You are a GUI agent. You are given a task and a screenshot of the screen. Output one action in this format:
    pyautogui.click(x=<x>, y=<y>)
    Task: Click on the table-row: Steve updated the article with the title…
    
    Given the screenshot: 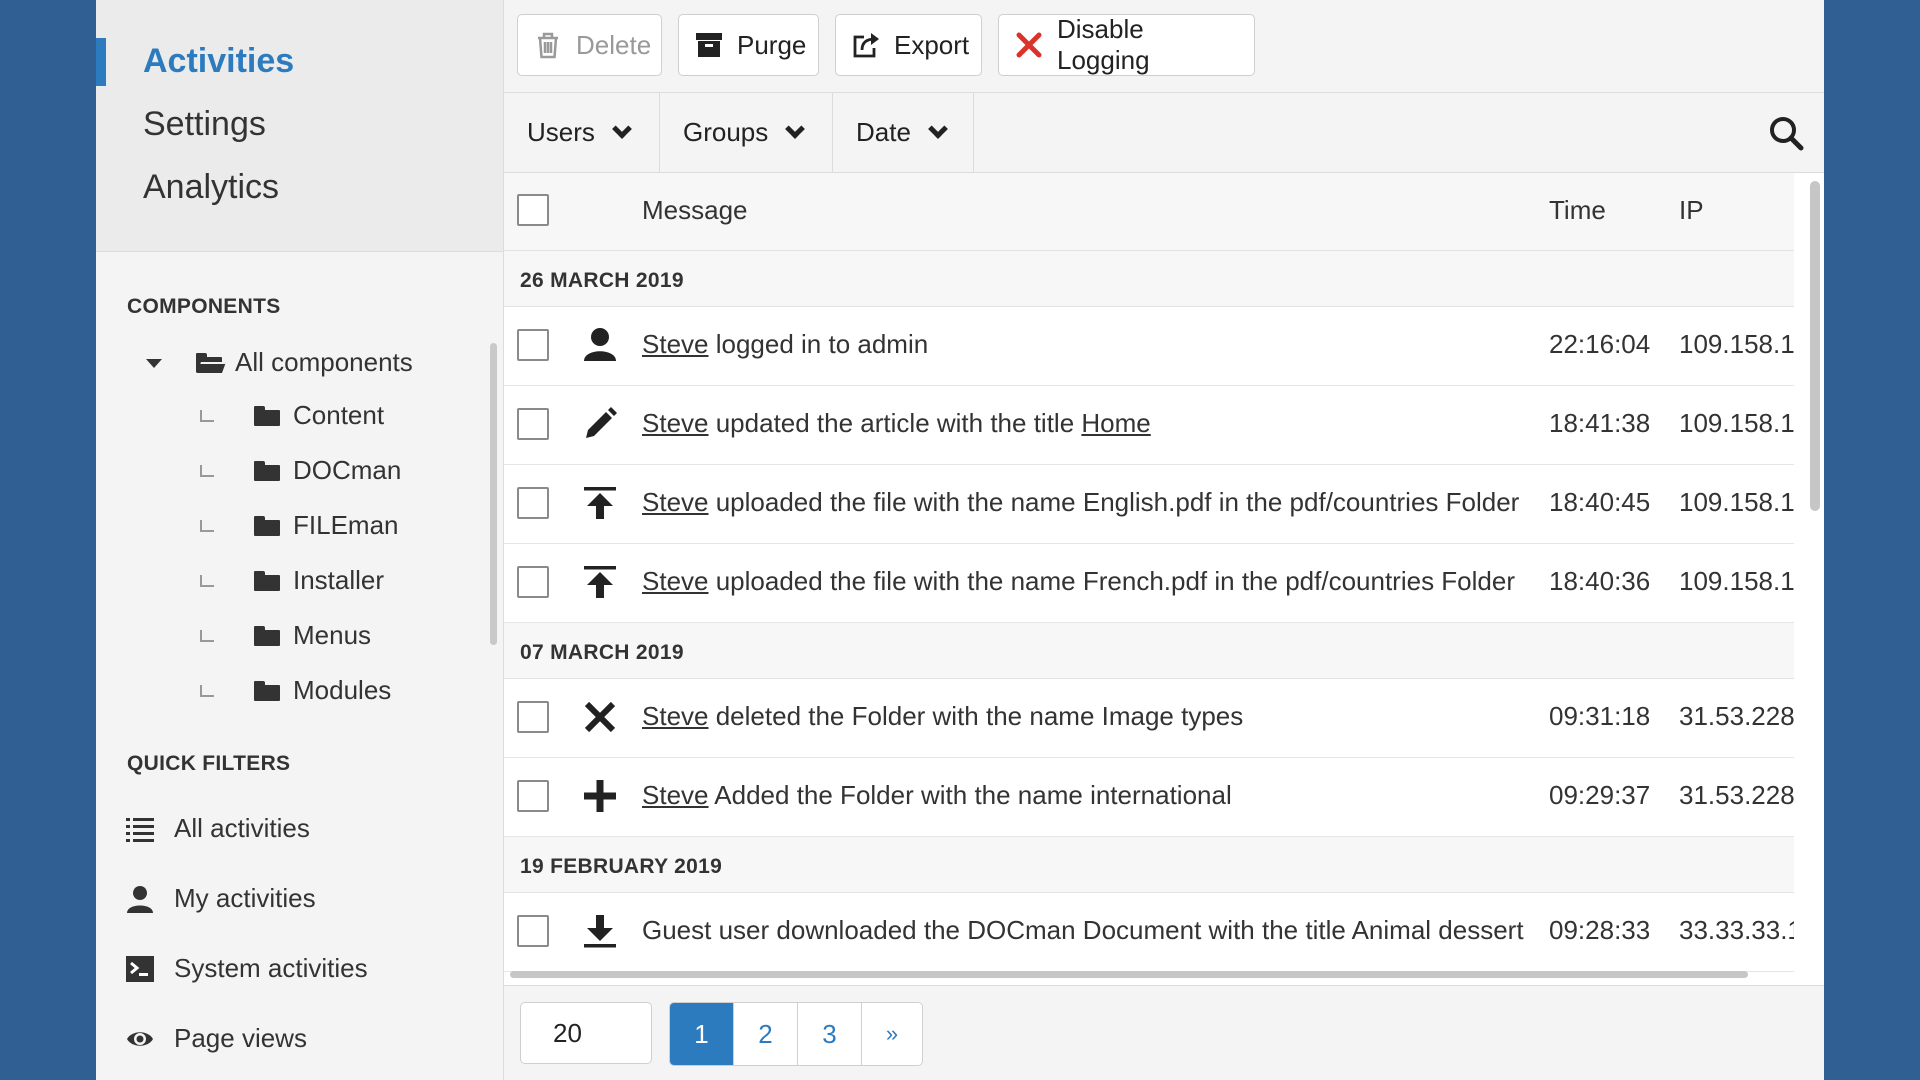 What is the action you would take?
    pyautogui.click(x=1149, y=425)
    